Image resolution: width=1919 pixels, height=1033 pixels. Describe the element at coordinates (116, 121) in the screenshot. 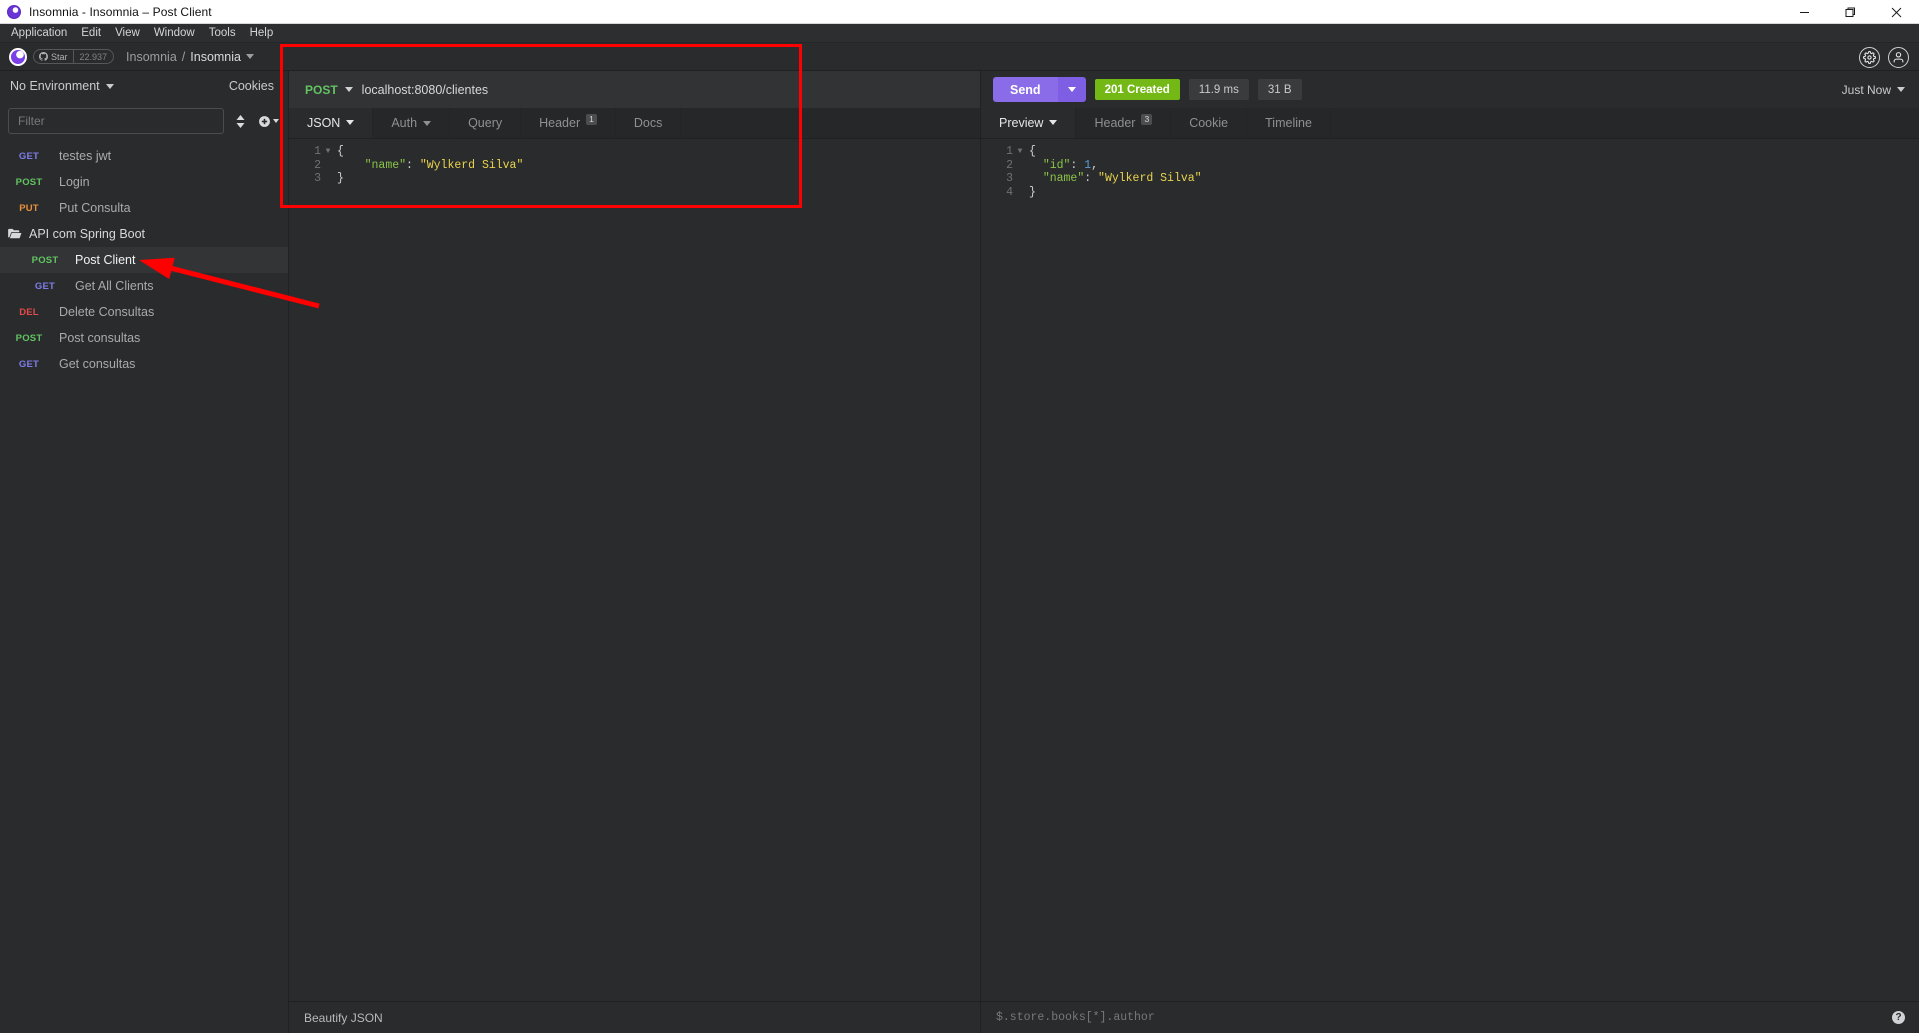

I see `search-input` at that location.